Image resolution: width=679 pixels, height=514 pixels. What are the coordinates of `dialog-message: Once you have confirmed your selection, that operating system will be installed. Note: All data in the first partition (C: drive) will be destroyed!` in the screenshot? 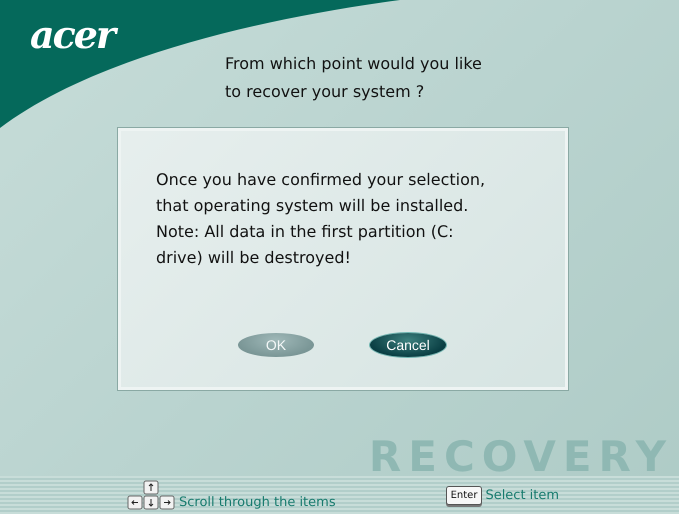 It's located at (321, 219).